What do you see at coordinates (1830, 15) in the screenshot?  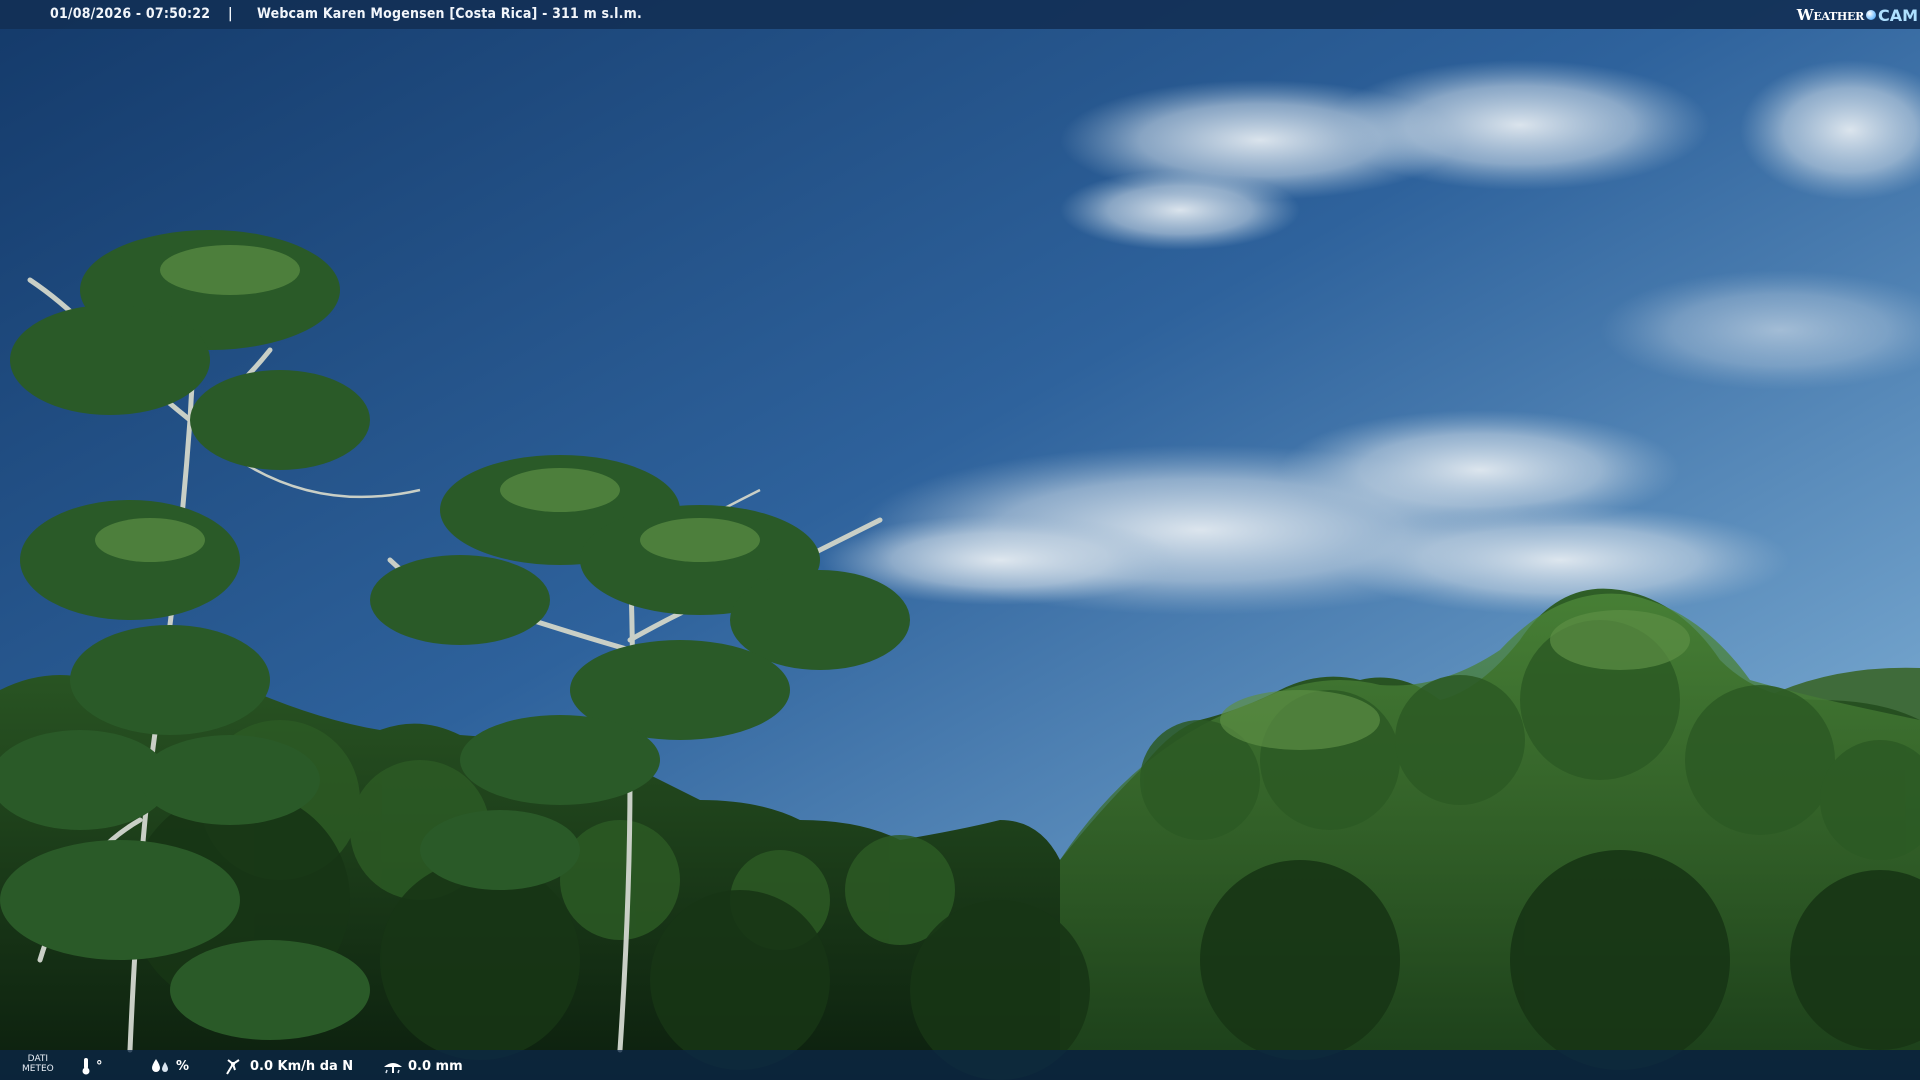 I see `logo-word: Weather` at bounding box center [1830, 15].